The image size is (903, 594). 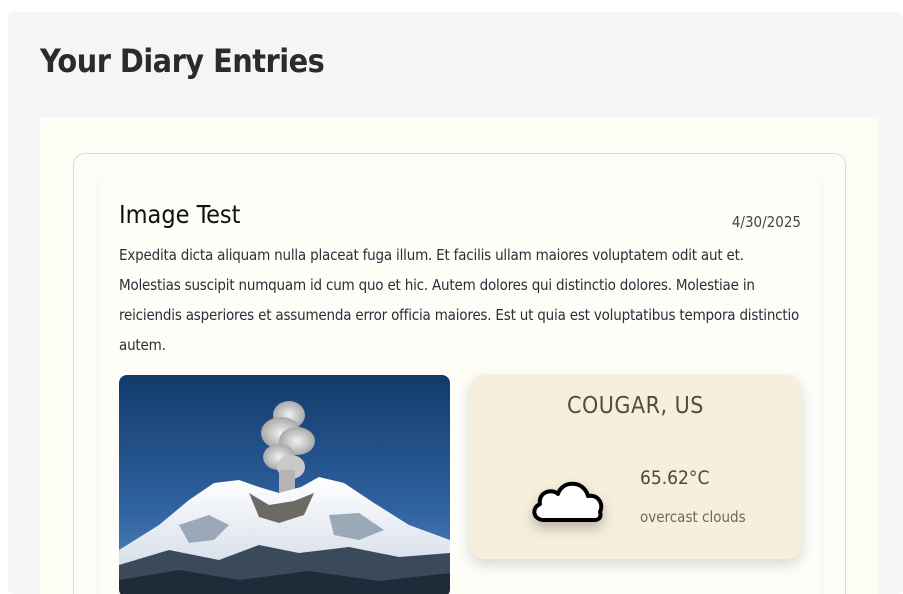 I want to click on entry-photo, so click(x=284, y=484).